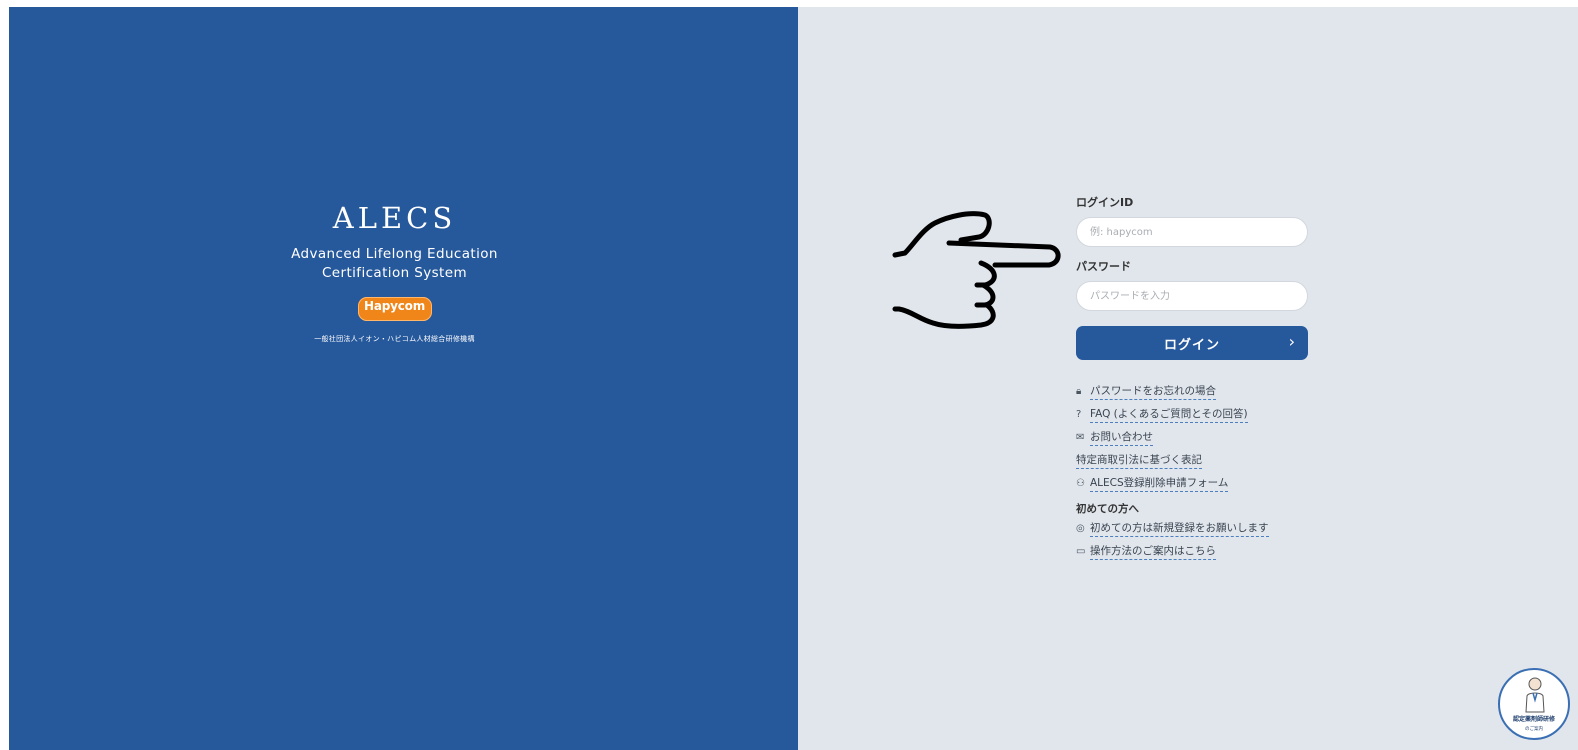 The width and height of the screenshot is (1578, 750). I want to click on login-id-input, so click(1192, 232).